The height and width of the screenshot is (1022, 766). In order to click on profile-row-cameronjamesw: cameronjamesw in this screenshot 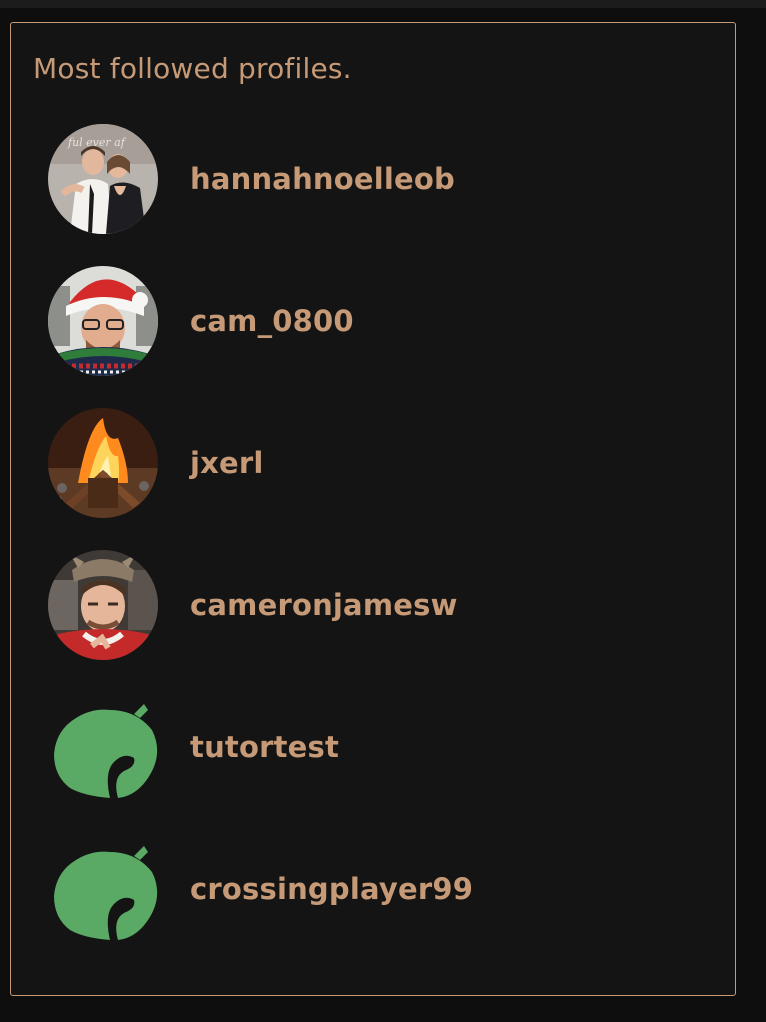, I will do `click(368, 605)`.